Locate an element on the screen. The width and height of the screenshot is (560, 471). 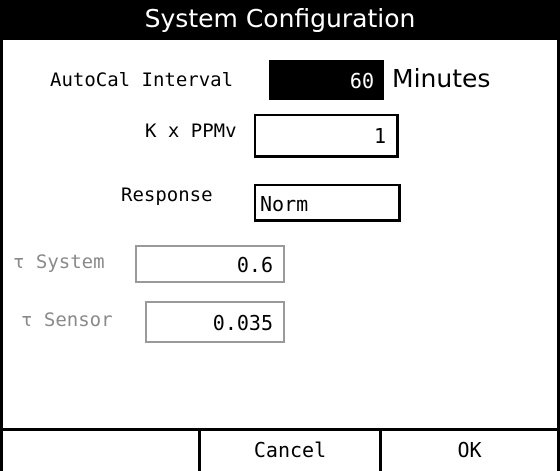
k-ppmv-label: K x PPMv is located at coordinates (191, 131).